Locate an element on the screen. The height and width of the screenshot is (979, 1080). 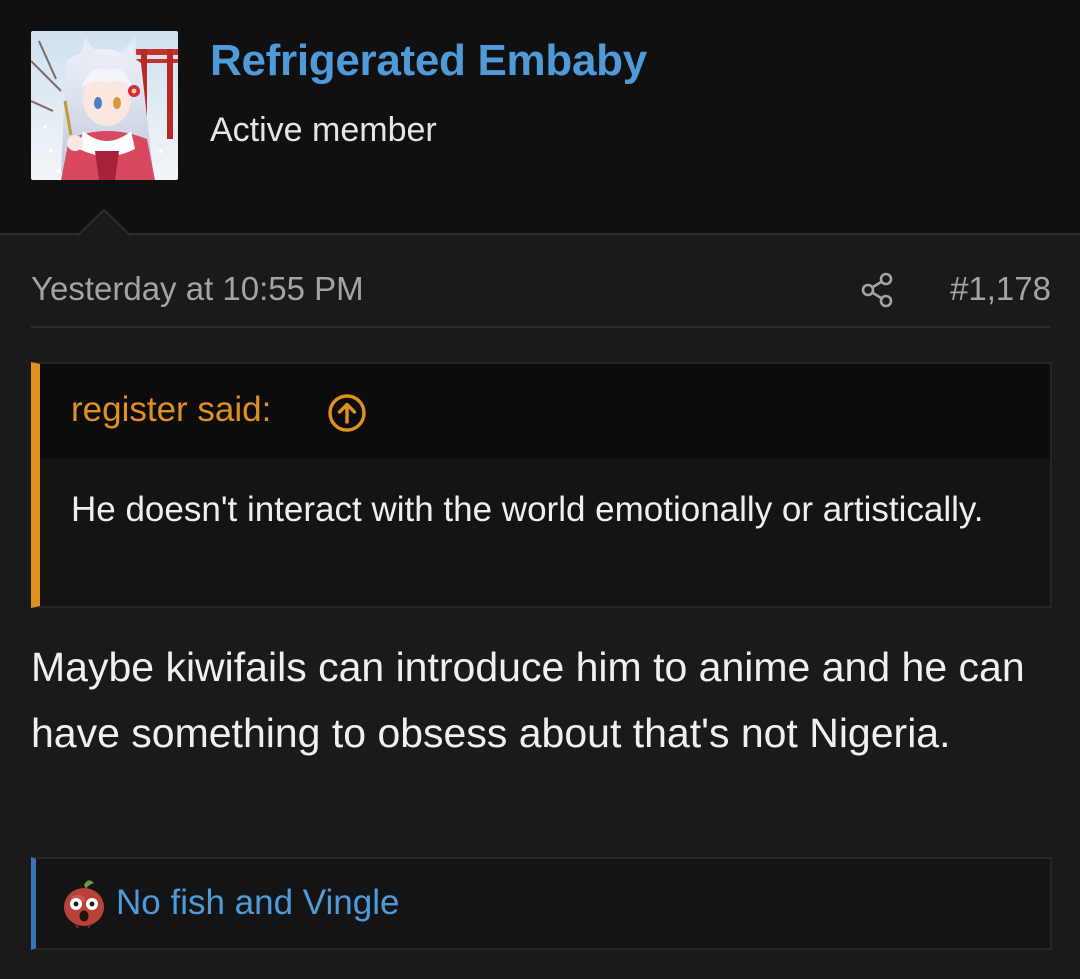
quote-header: register said: is located at coordinates (545, 411).